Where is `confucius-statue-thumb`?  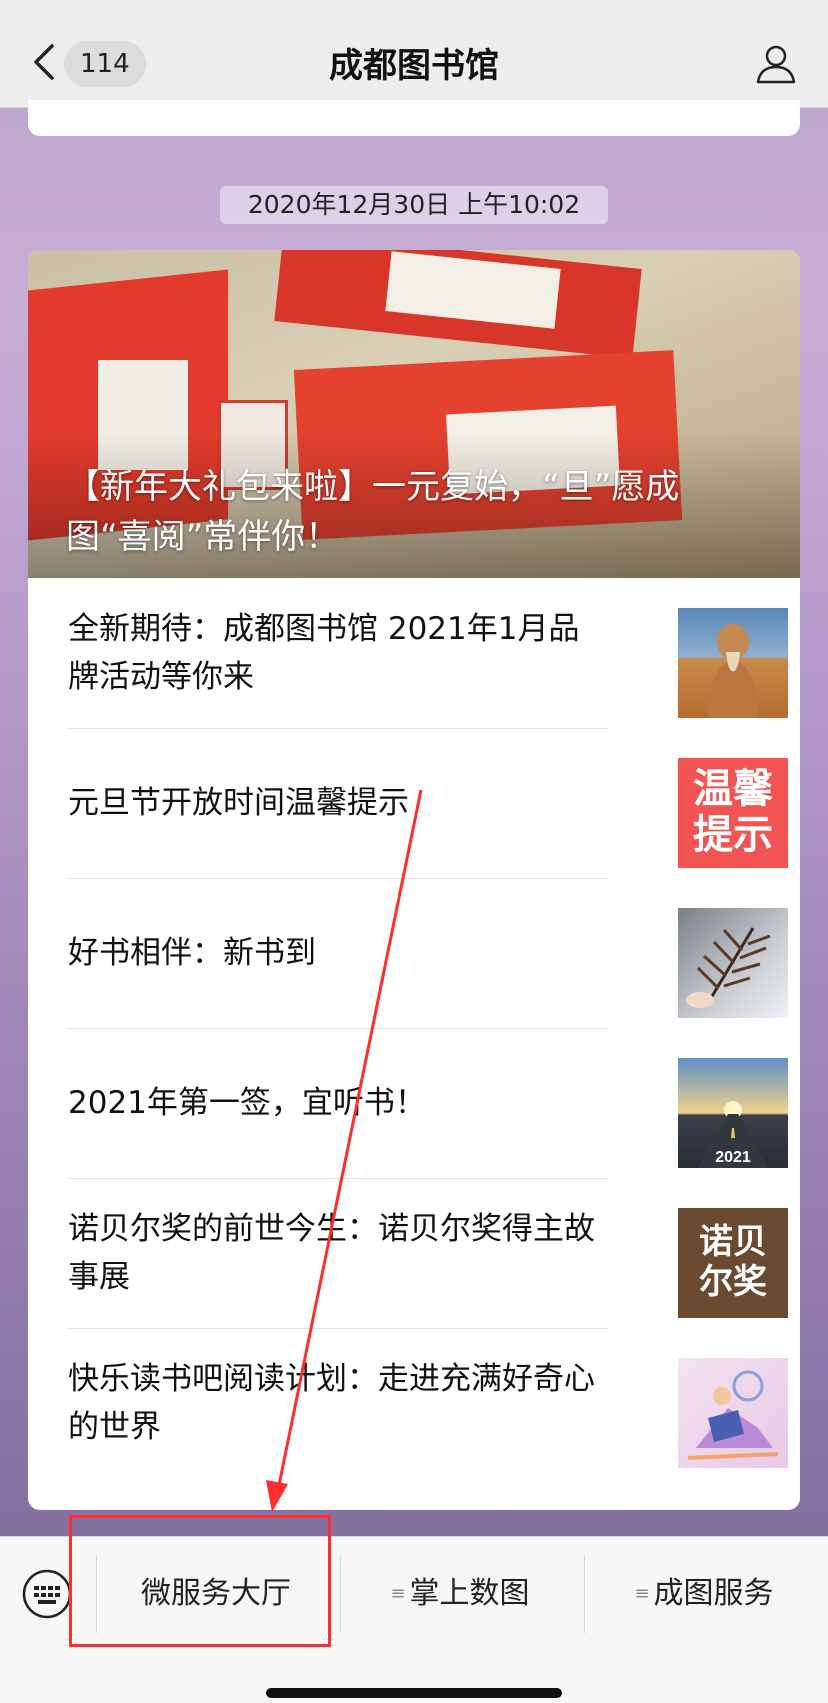
confucius-statue-thumb is located at coordinates (733, 663).